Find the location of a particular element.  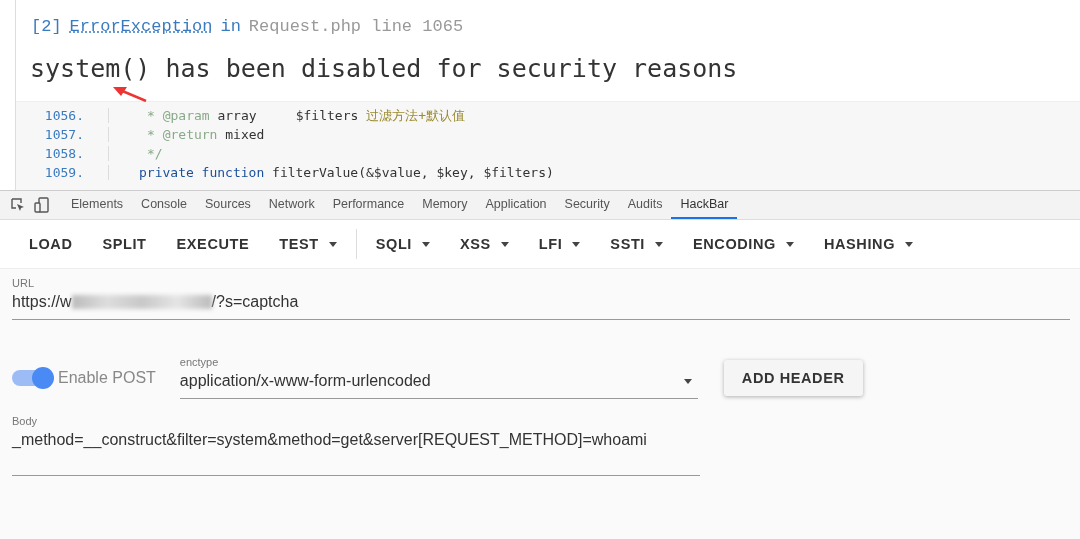

toolbar-button: SSTI is located at coordinates (636, 244).